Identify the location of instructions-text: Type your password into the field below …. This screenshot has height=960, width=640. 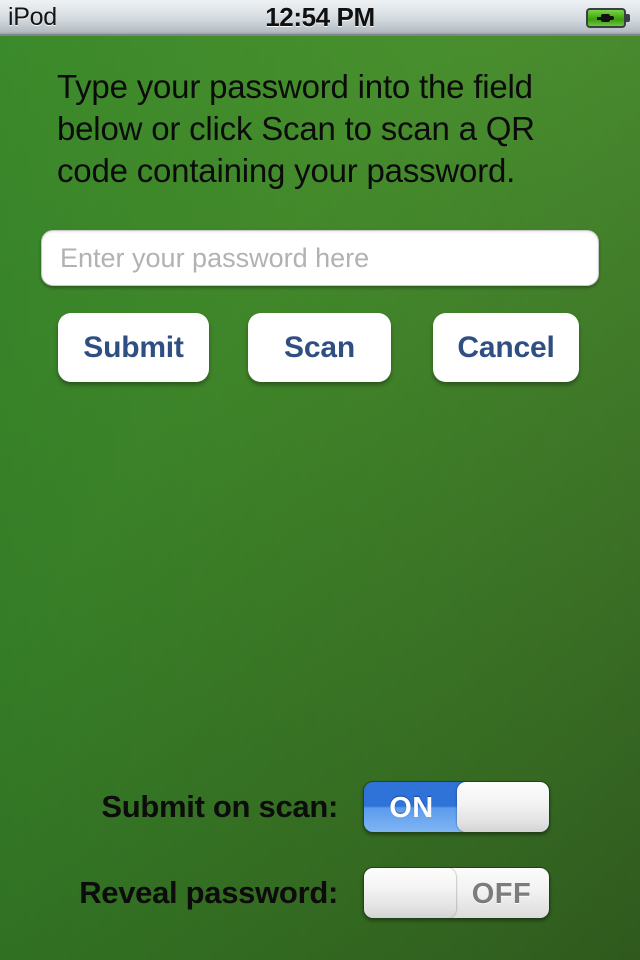
(296, 128).